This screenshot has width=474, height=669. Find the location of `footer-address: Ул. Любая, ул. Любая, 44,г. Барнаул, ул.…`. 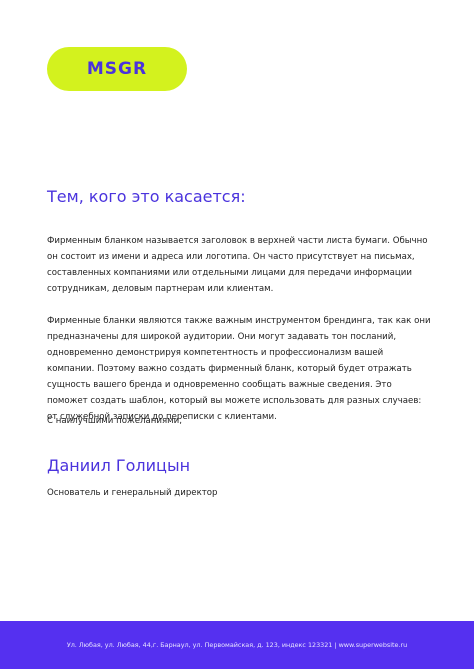

footer-address: Ул. Любая, ул. Любая, 44,г. Барнаул, ул.… is located at coordinates (237, 645).